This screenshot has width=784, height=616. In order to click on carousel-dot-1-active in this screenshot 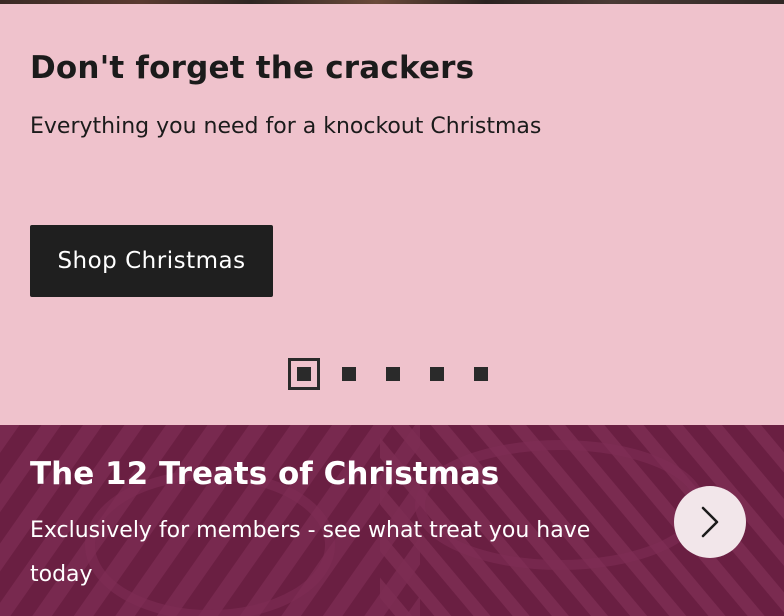, I will do `click(304, 374)`.